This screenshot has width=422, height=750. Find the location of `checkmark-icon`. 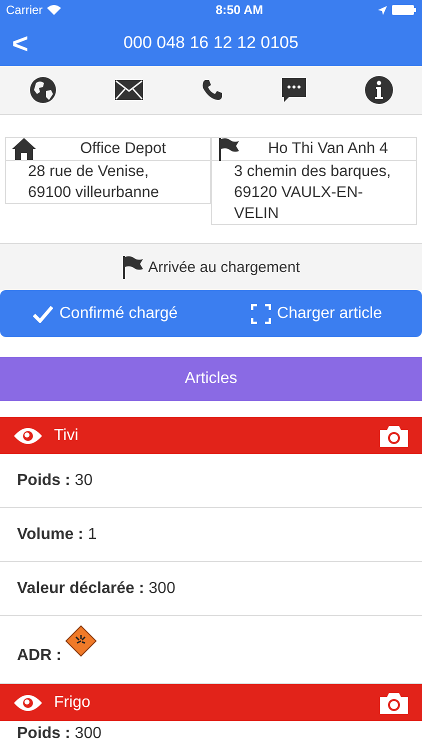

checkmark-icon is located at coordinates (43, 313).